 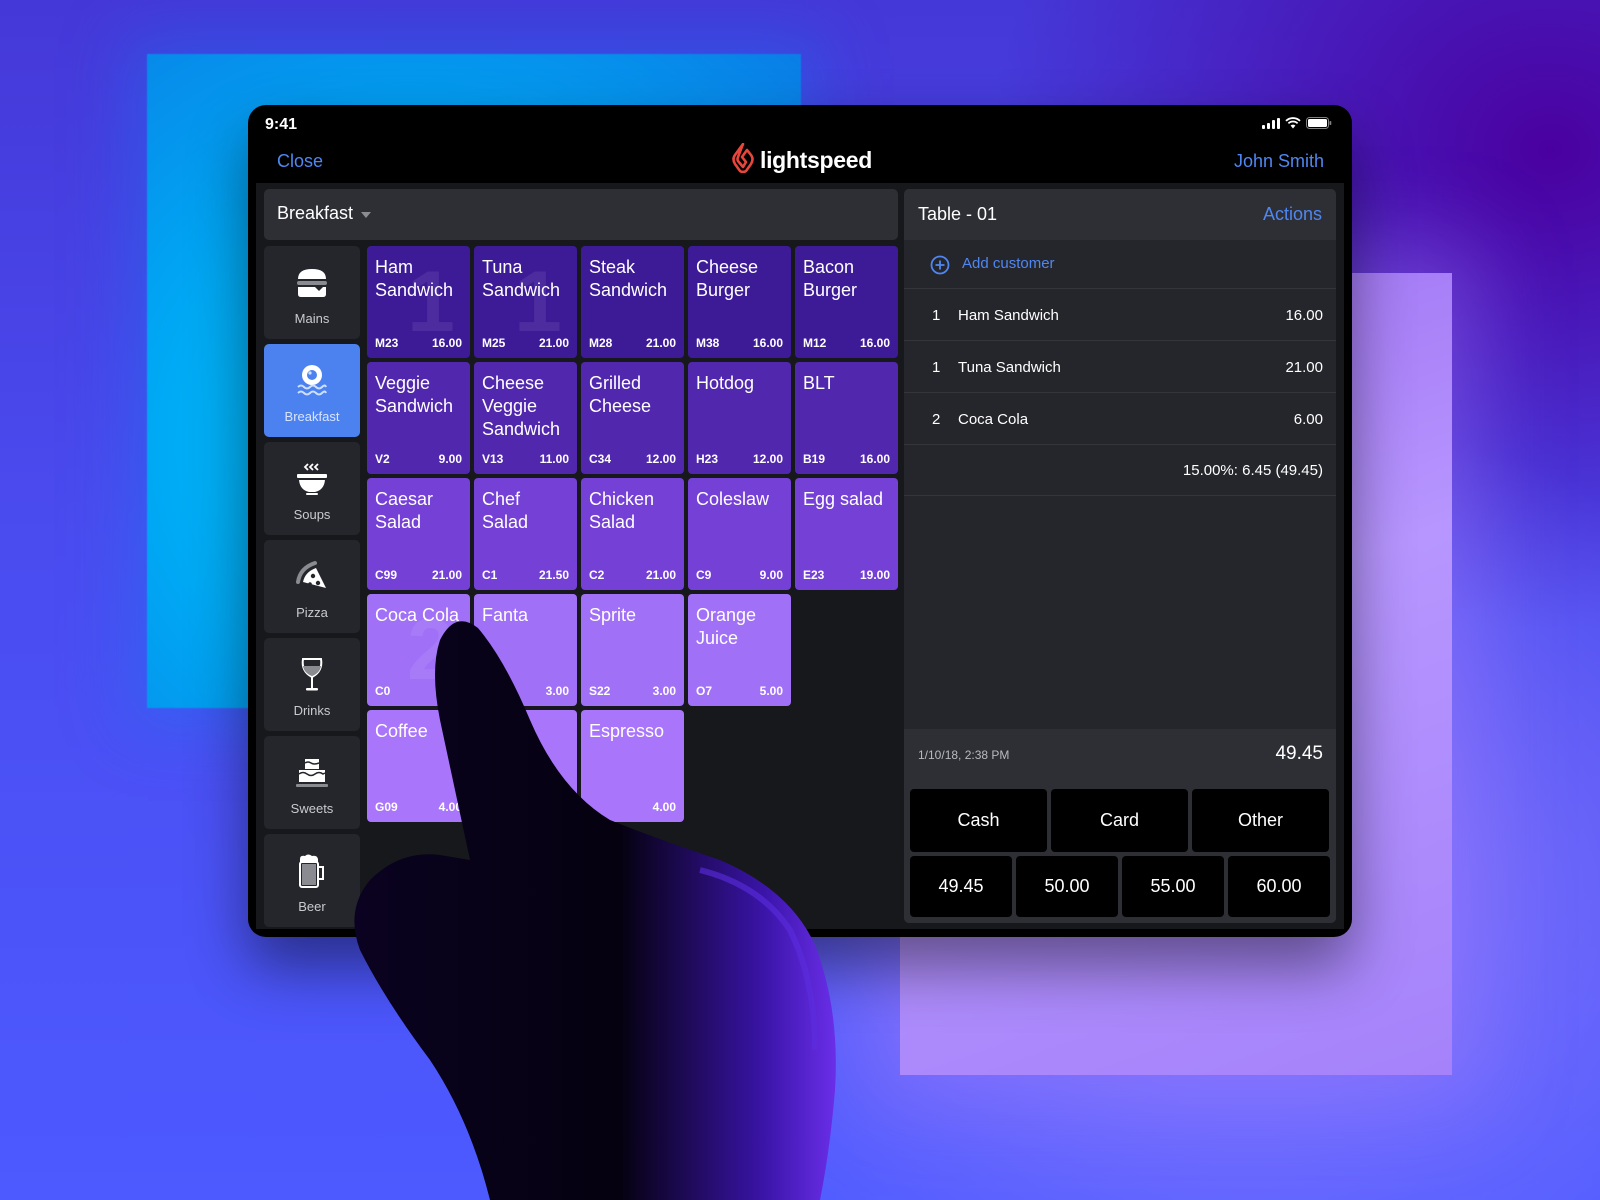 I want to click on sidebar-item-soups: Soups, so click(x=312, y=488).